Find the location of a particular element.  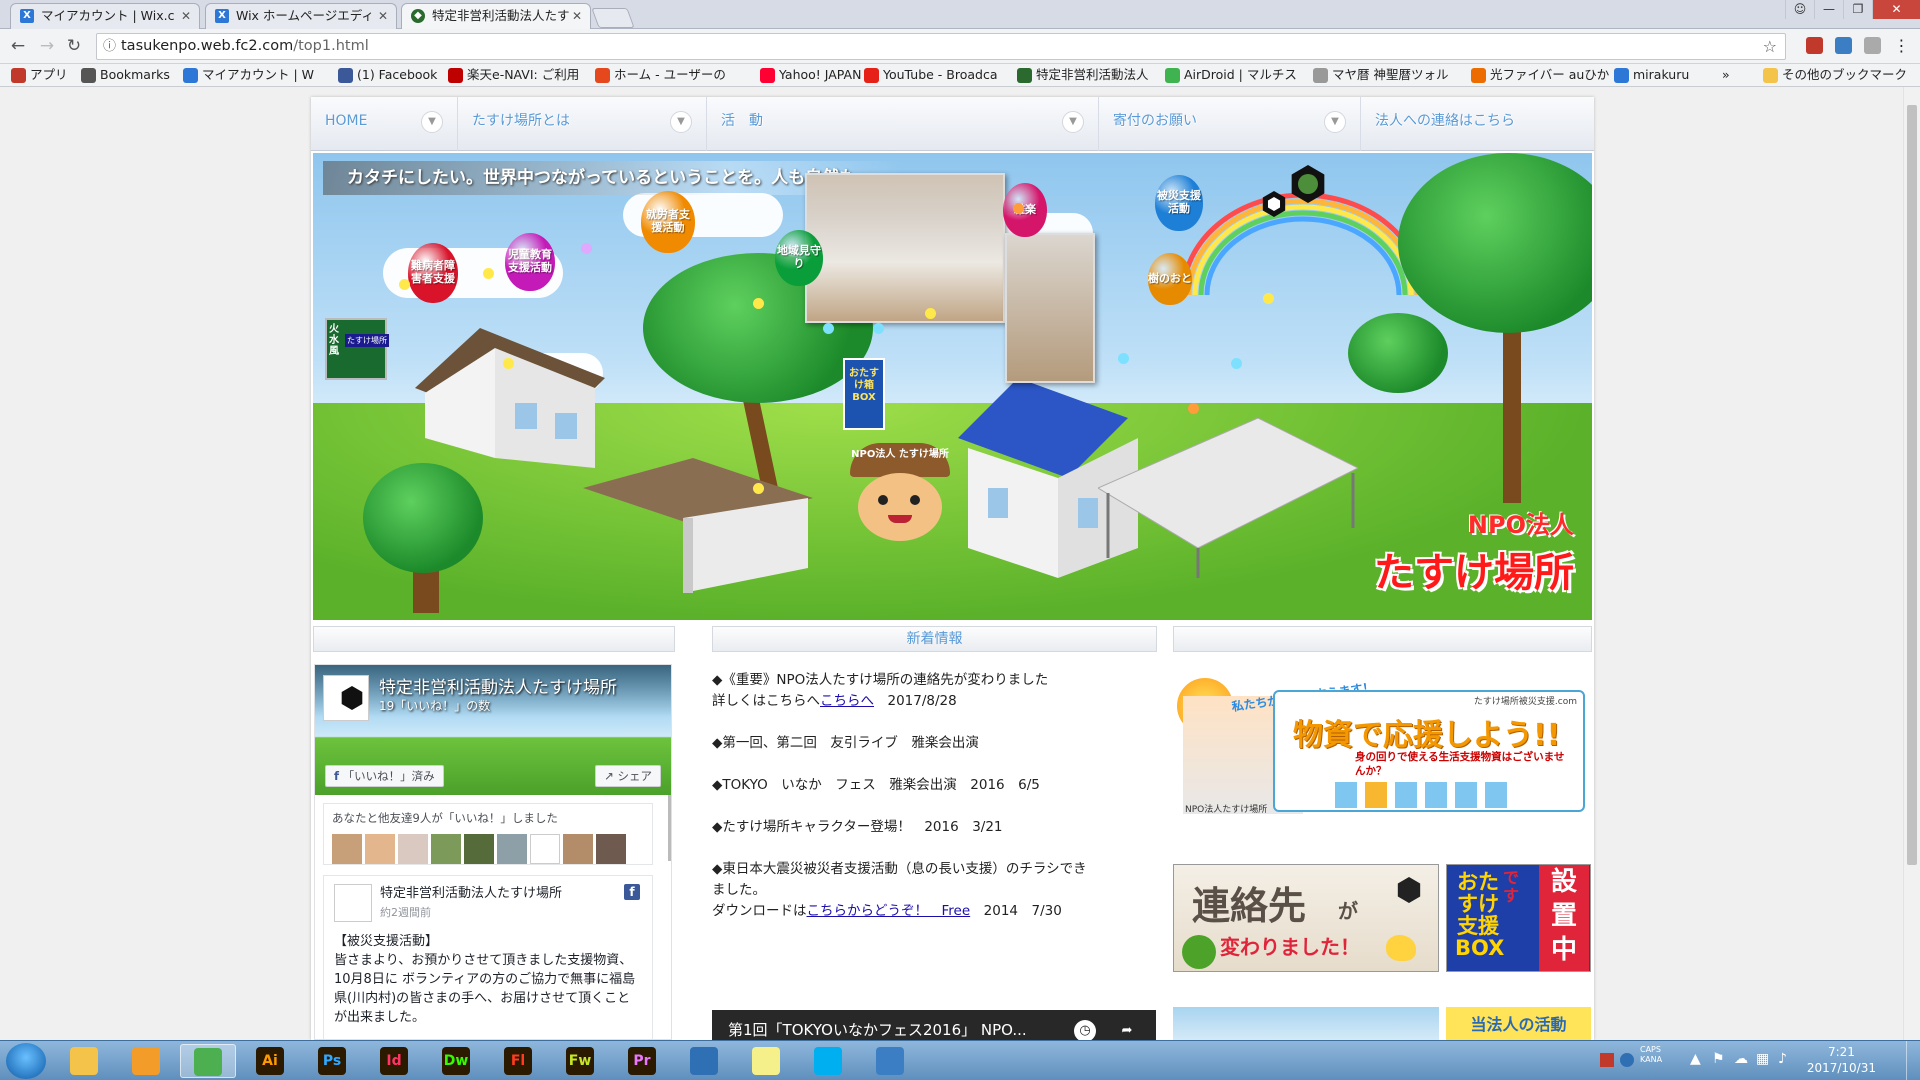

volume-icon: ♪ is located at coordinates (1782, 1059).